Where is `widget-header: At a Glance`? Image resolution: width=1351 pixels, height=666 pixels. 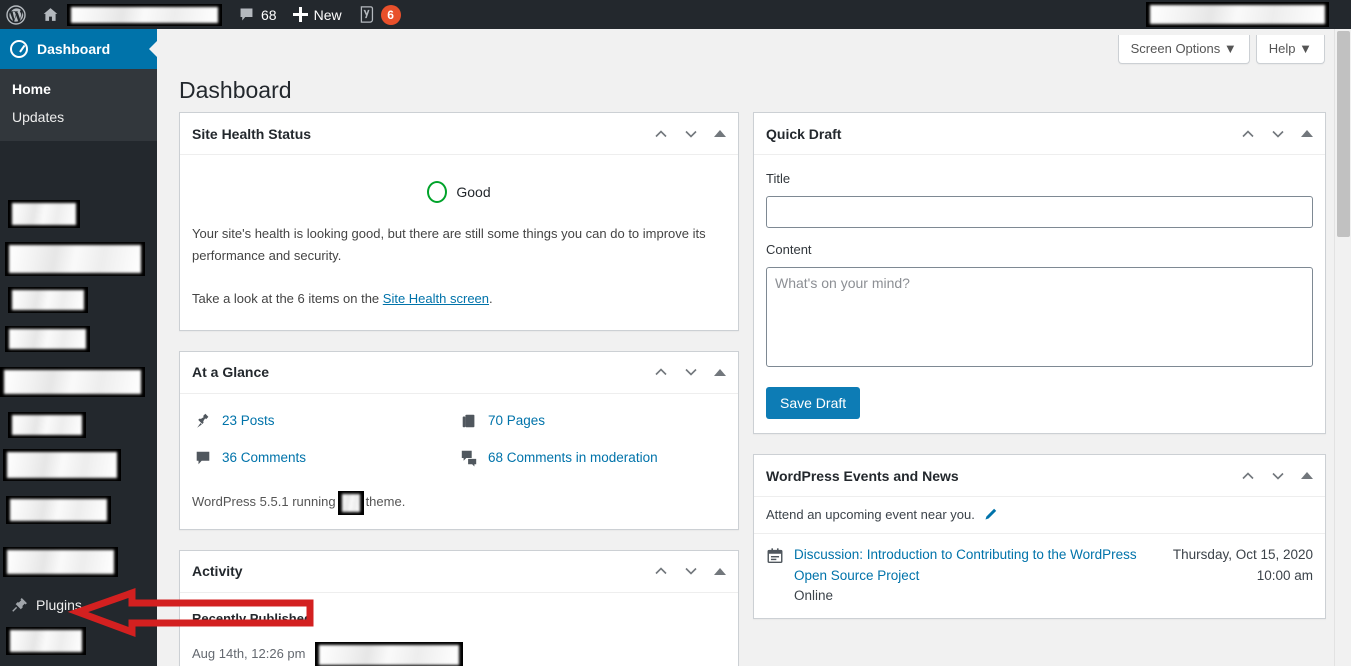 widget-header: At a Glance is located at coordinates (459, 373).